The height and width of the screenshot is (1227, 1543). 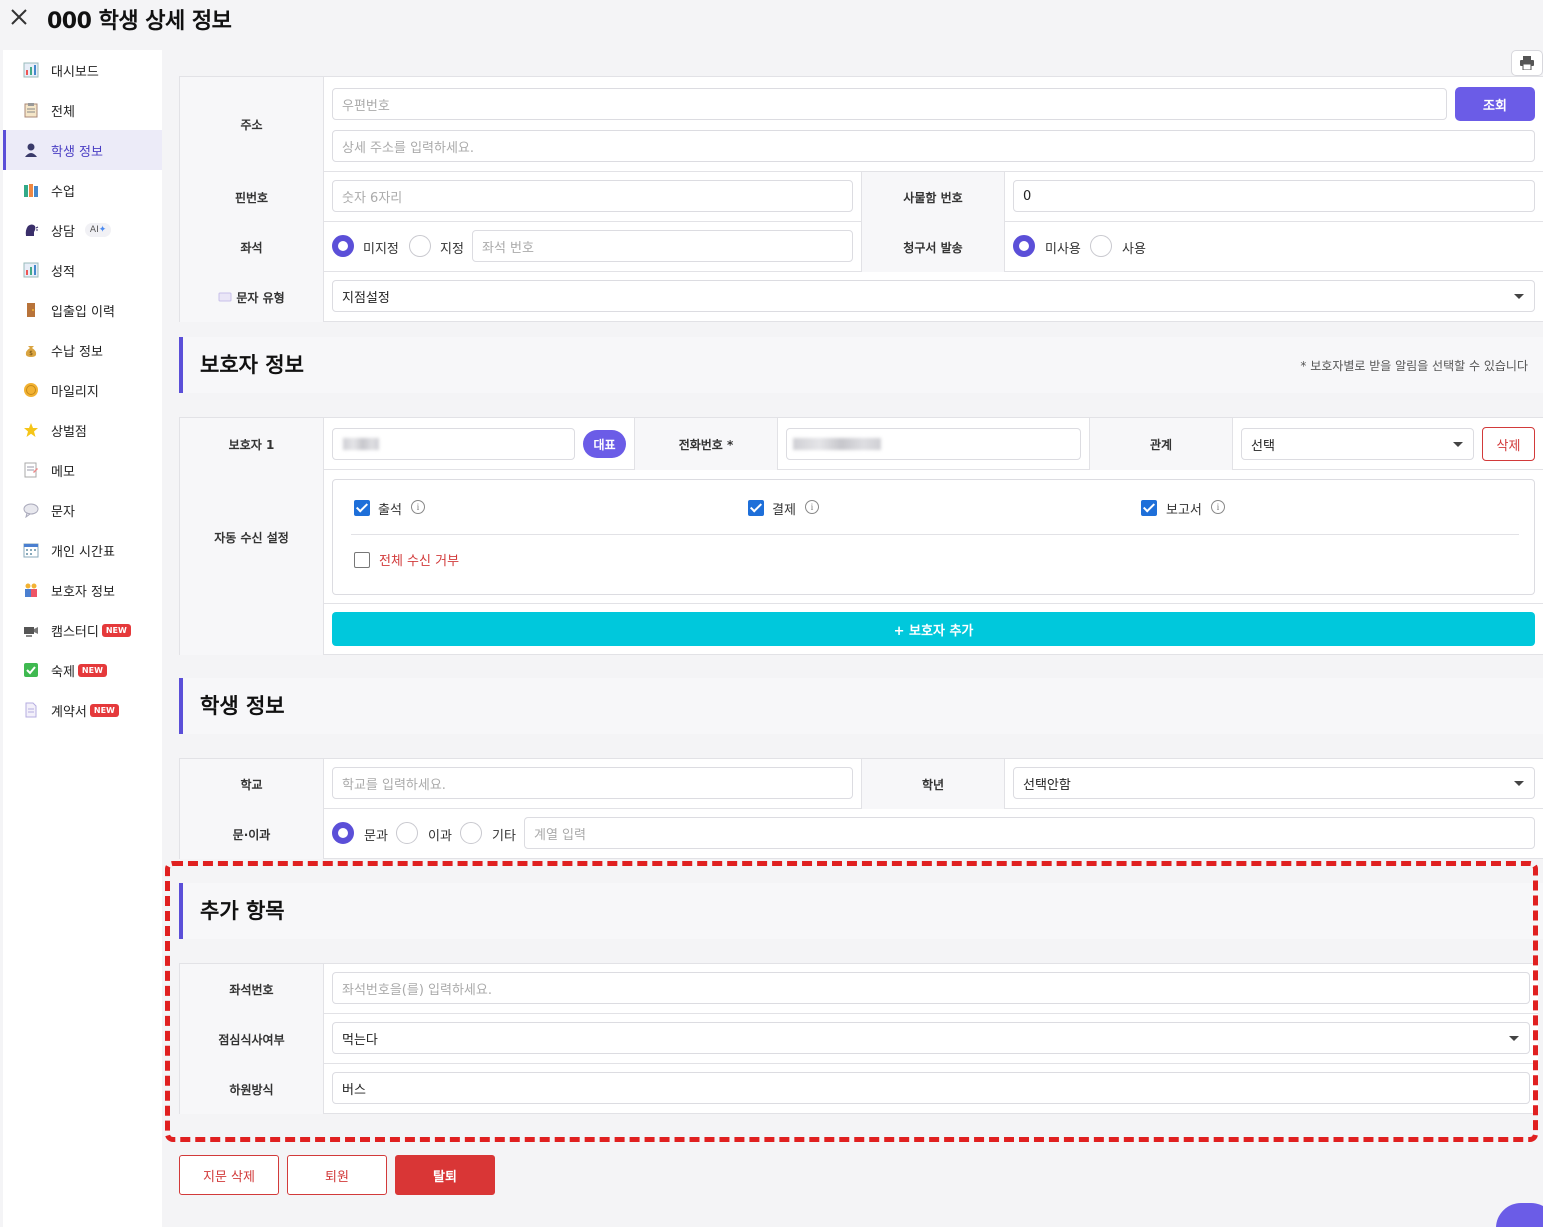 I want to click on divider, so click(x=935, y=534).